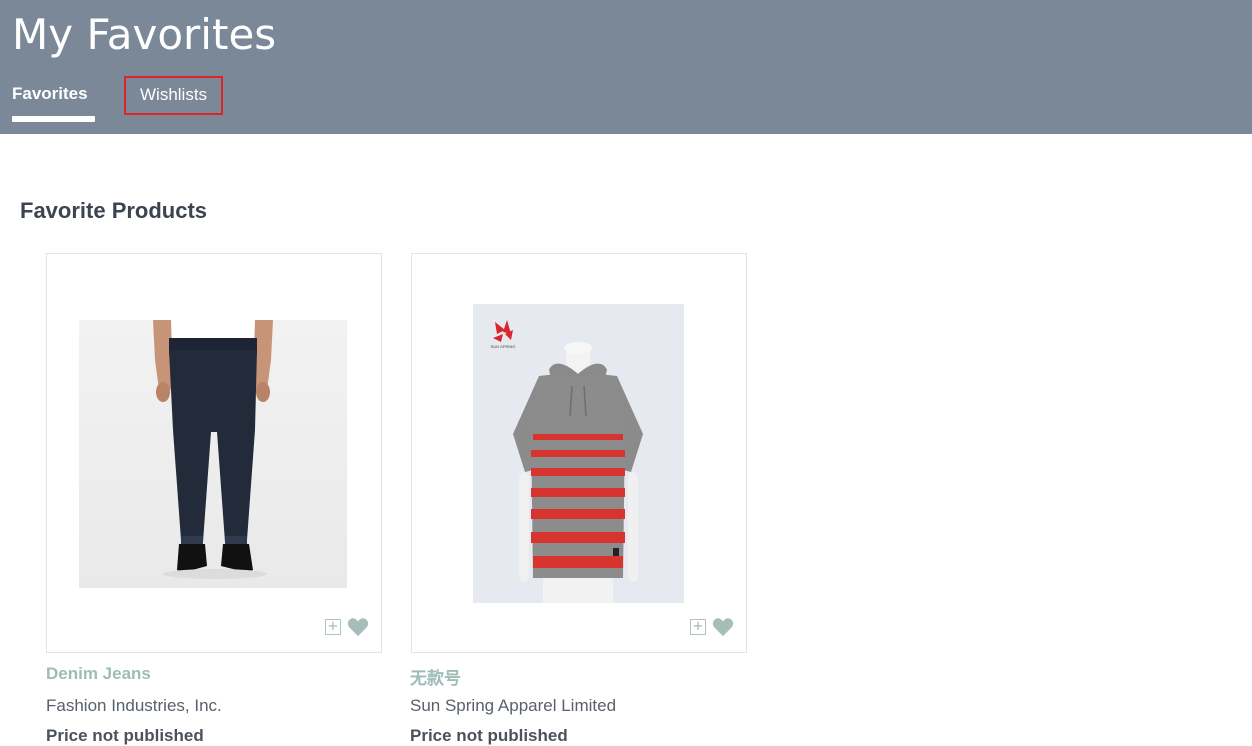 The image size is (1252, 746). I want to click on product-image: SUN SPRING, so click(578, 453).